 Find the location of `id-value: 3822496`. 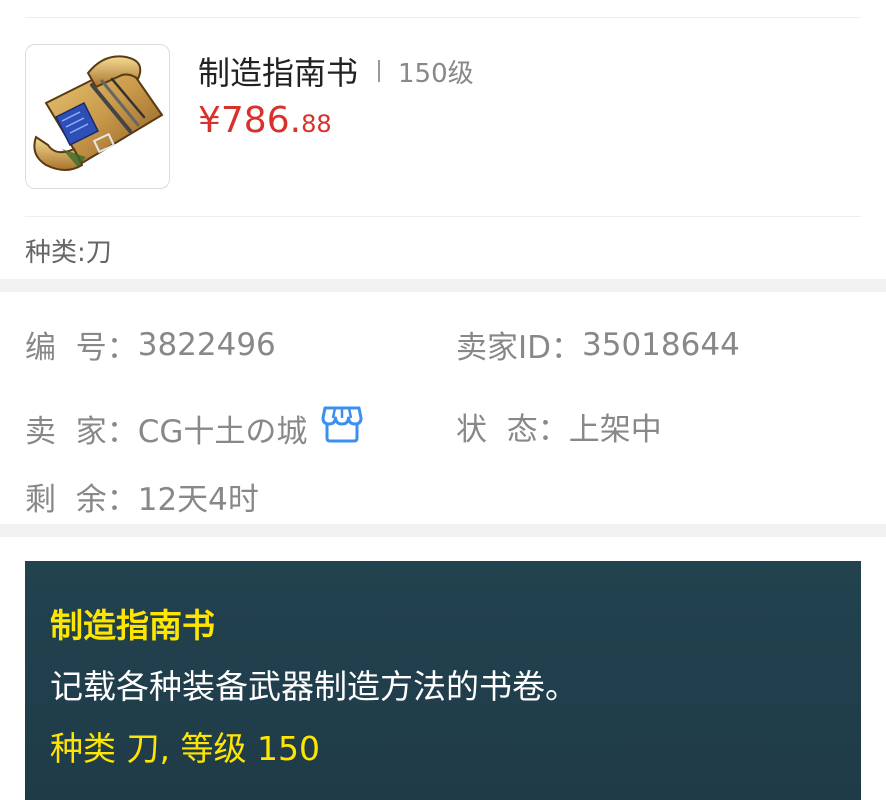

id-value: 3822496 is located at coordinates (206, 344).